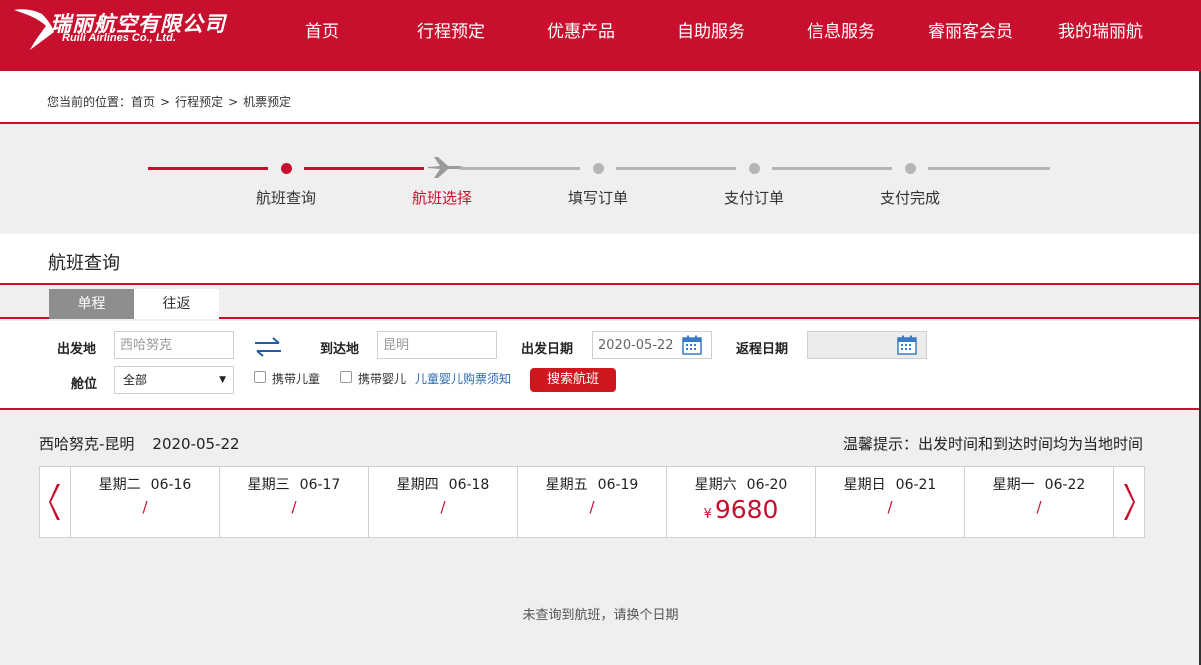 Image resolution: width=1201 pixels, height=665 pixels. What do you see at coordinates (711, 32) in the screenshot?
I see `nav-self-service: 自助服务` at bounding box center [711, 32].